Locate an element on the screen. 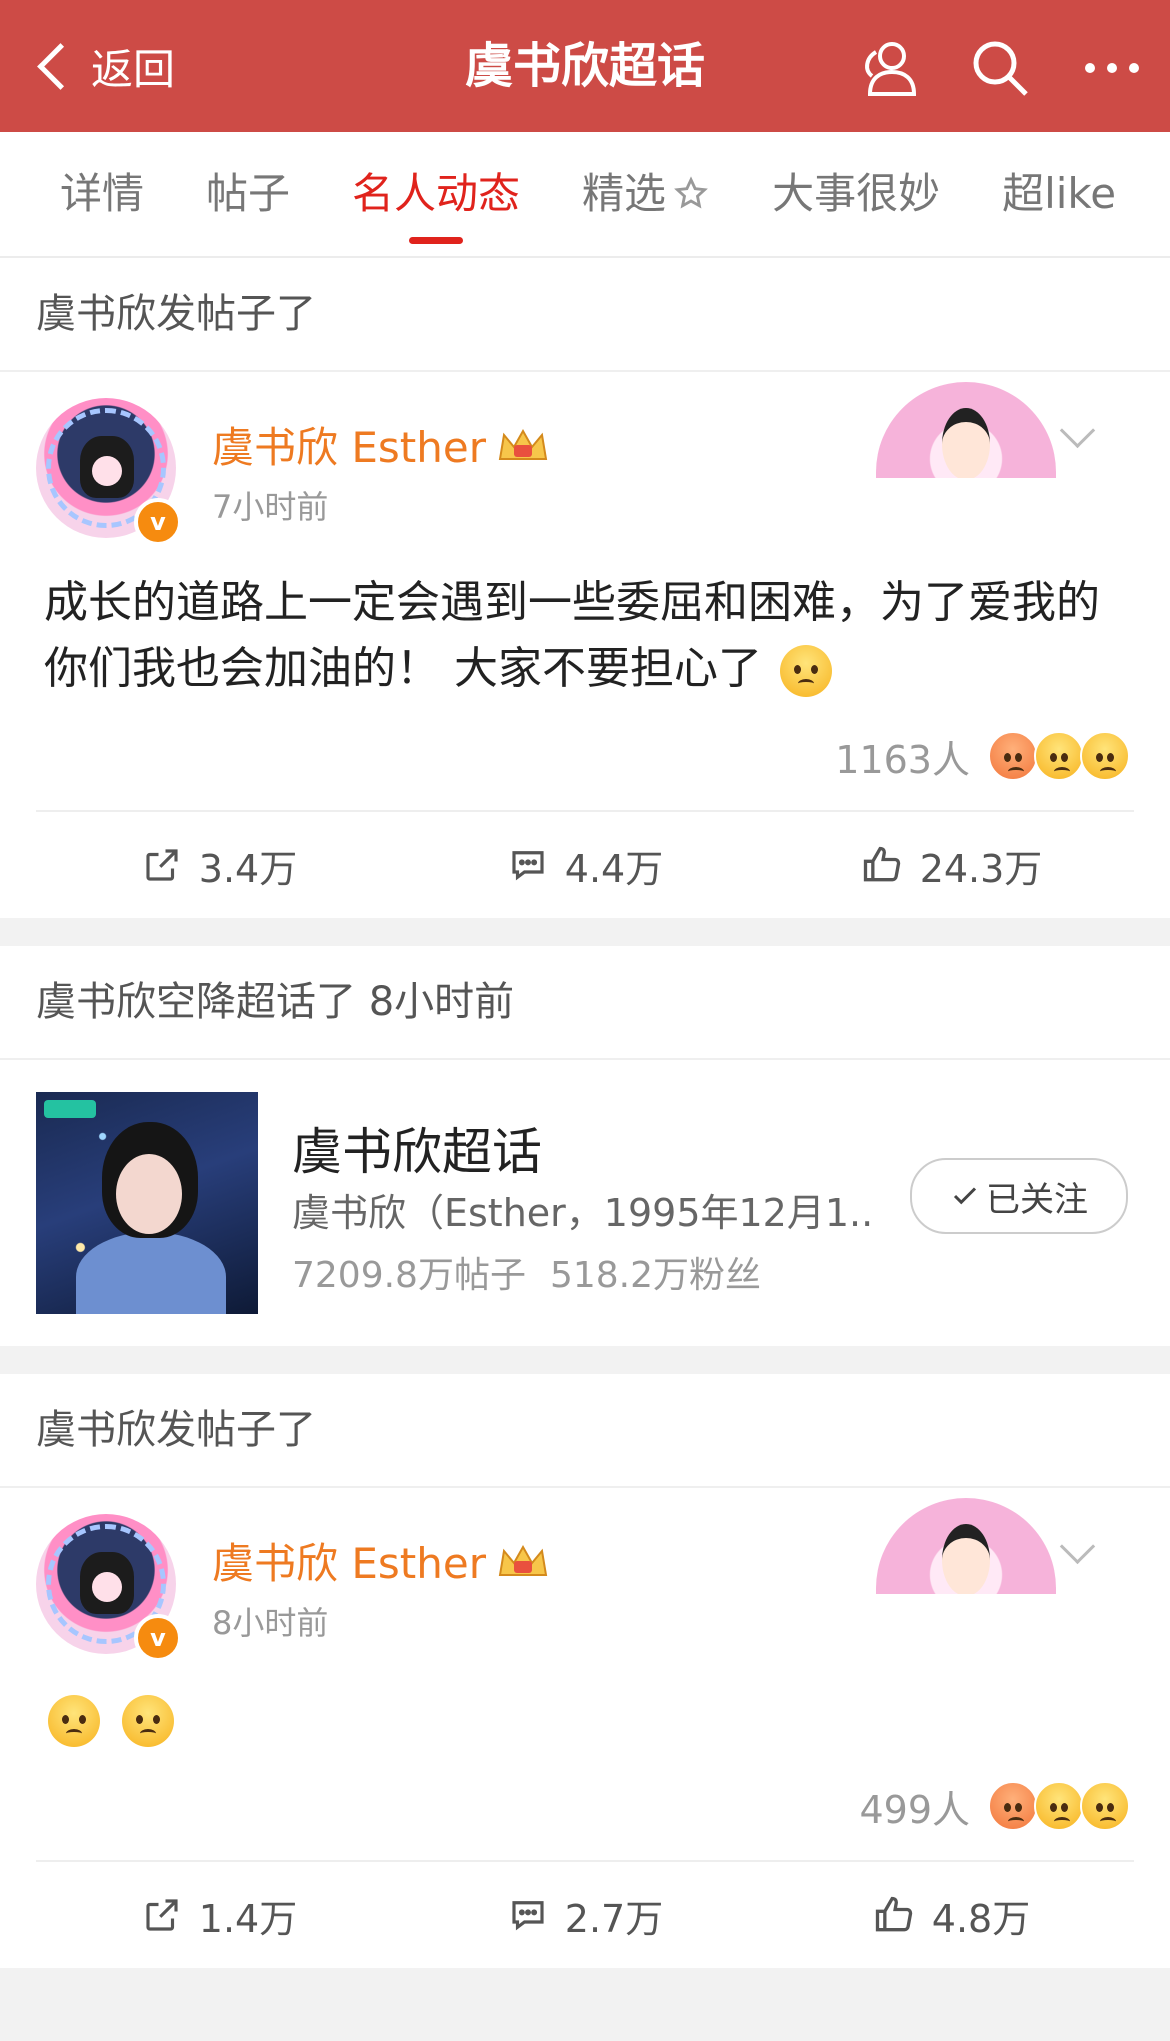 The width and height of the screenshot is (1170, 2041). post-time: 7小时前 is located at coordinates (270, 507).